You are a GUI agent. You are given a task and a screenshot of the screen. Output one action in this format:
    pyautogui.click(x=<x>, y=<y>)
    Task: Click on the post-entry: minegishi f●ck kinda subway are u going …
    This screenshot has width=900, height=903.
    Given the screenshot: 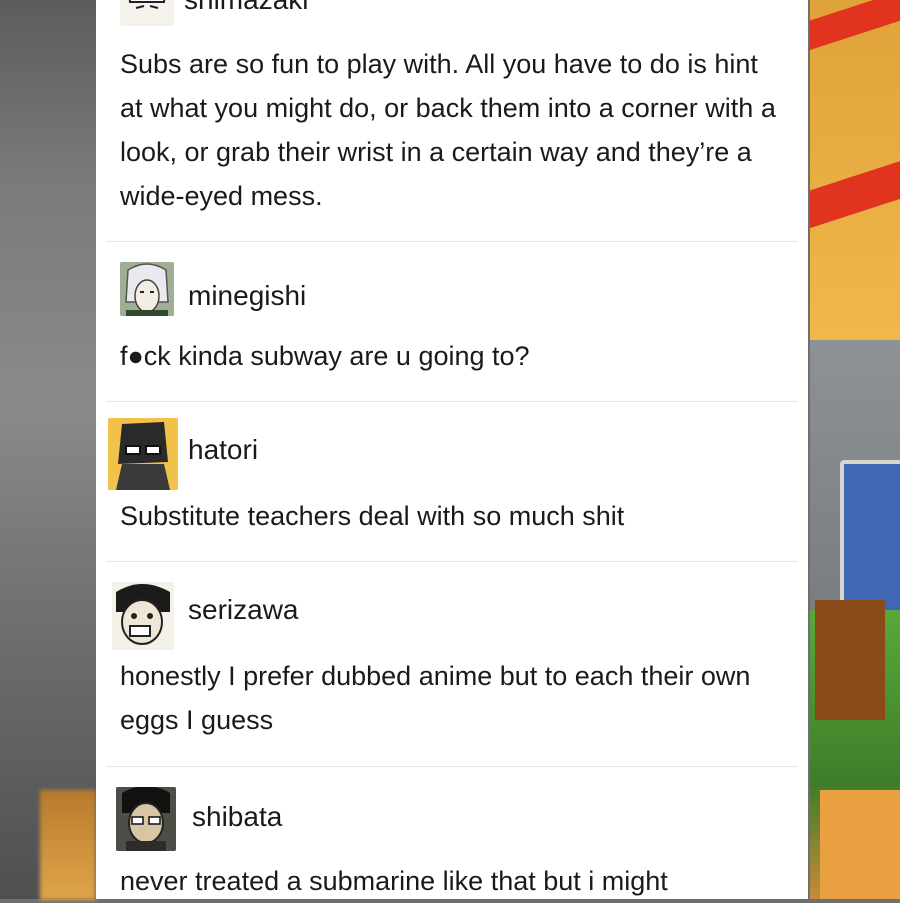 What is the action you would take?
    pyautogui.click(x=452, y=322)
    